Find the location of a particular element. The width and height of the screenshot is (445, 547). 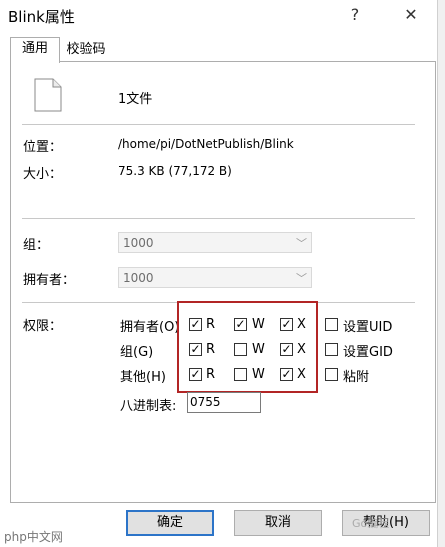

sticky-checkbox is located at coordinates (331, 374).